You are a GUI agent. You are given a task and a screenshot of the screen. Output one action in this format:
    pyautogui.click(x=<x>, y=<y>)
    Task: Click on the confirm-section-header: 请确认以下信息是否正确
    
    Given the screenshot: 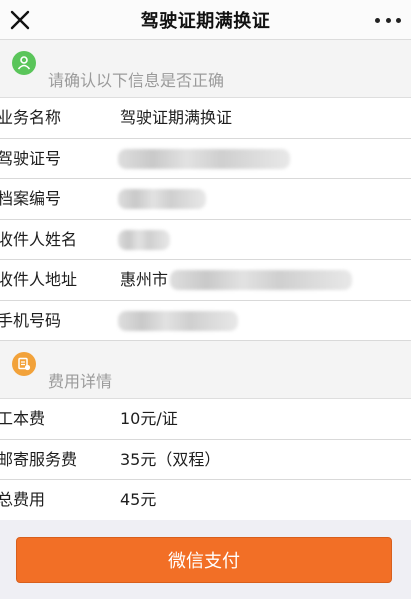 What is the action you would take?
    pyautogui.click(x=205, y=69)
    